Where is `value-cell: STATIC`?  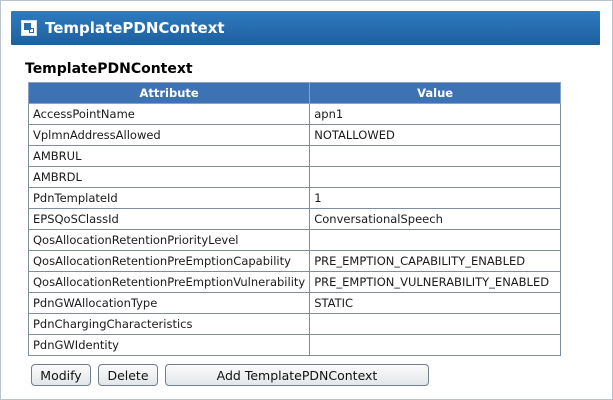 value-cell: STATIC is located at coordinates (435, 303).